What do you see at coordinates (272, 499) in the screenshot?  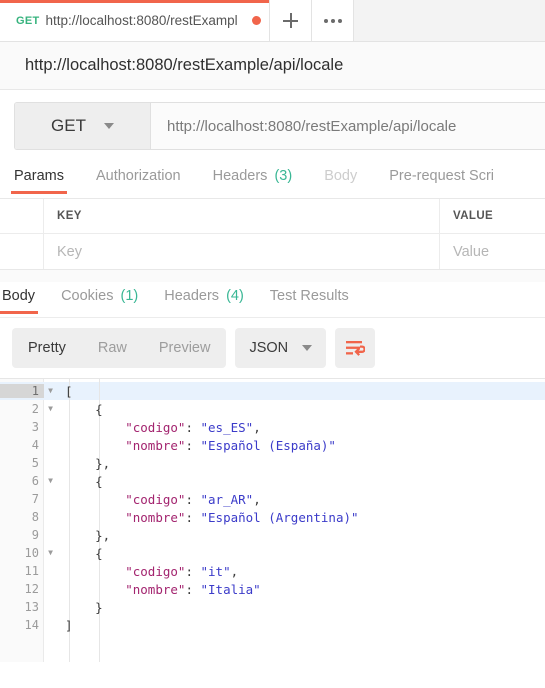 I see `code-line: 7 "codigo": "ar_AR",` at bounding box center [272, 499].